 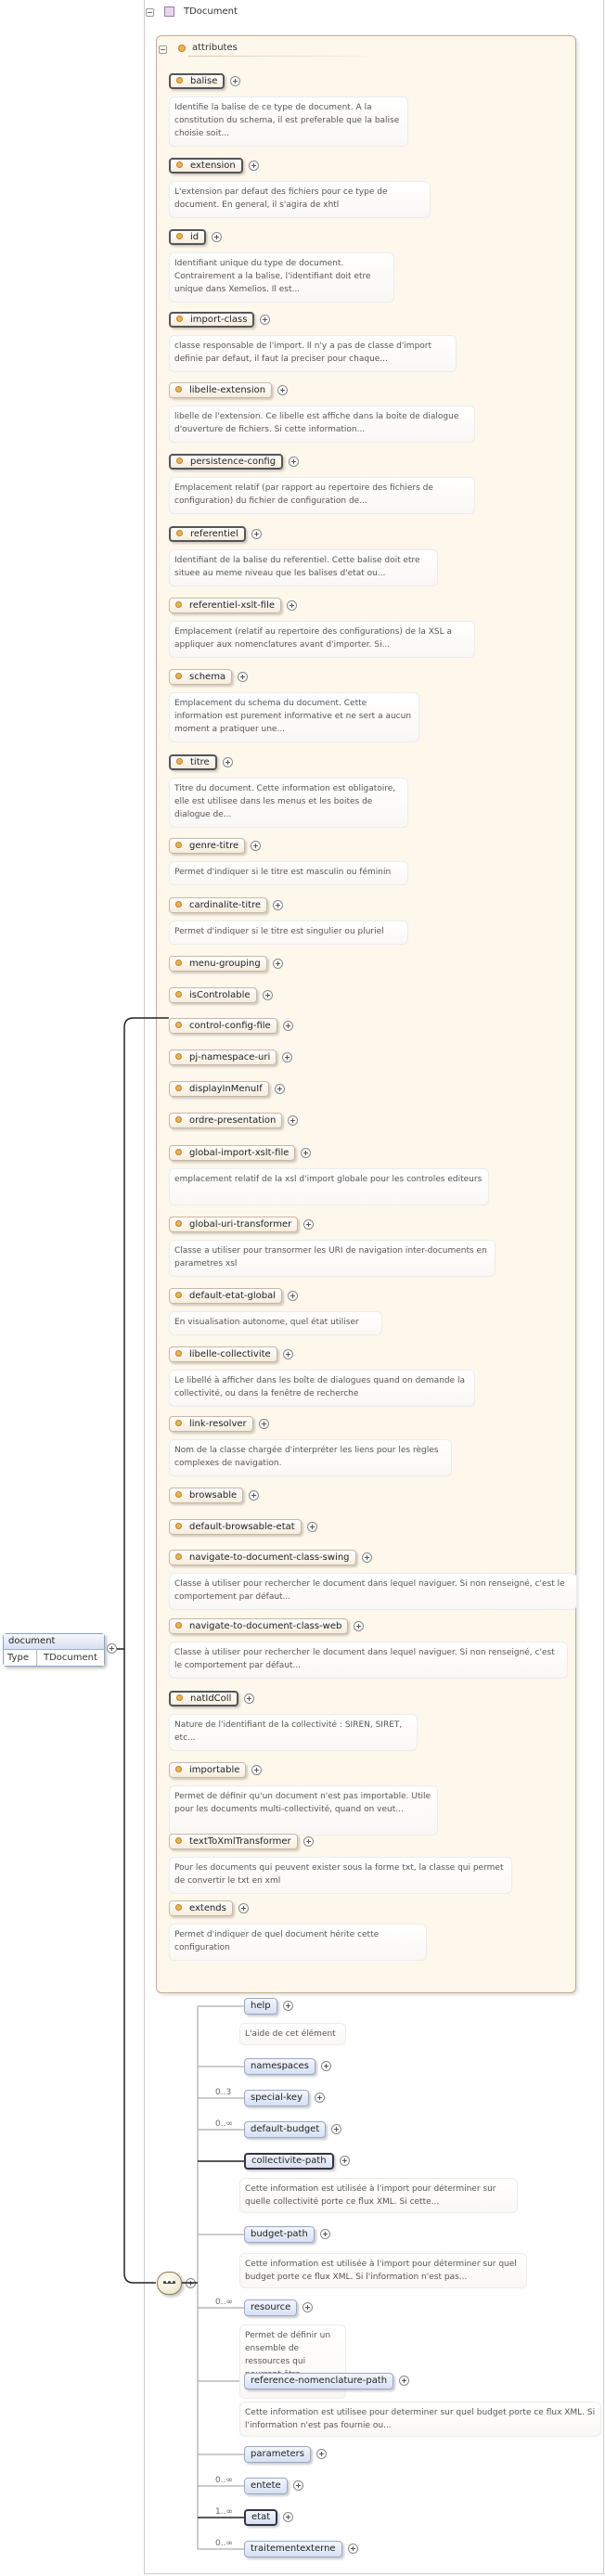 I want to click on element-reference-nomenclature-path: reference-nomenclature-path, so click(x=319, y=2381).